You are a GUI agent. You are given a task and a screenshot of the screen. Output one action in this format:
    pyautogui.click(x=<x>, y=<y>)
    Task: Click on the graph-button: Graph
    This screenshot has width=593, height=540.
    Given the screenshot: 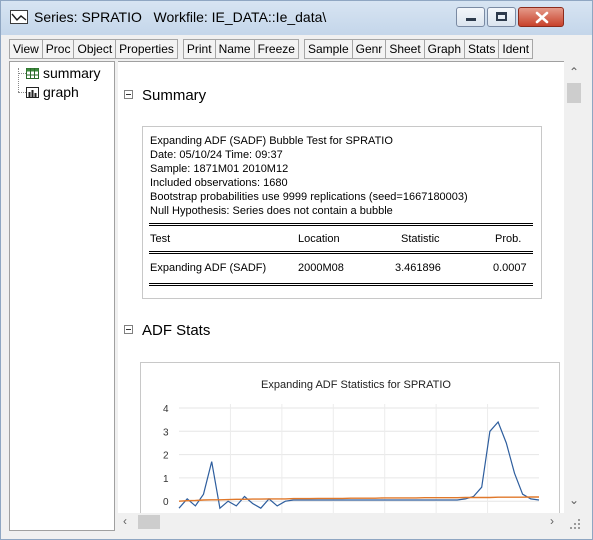 What is the action you would take?
    pyautogui.click(x=444, y=49)
    